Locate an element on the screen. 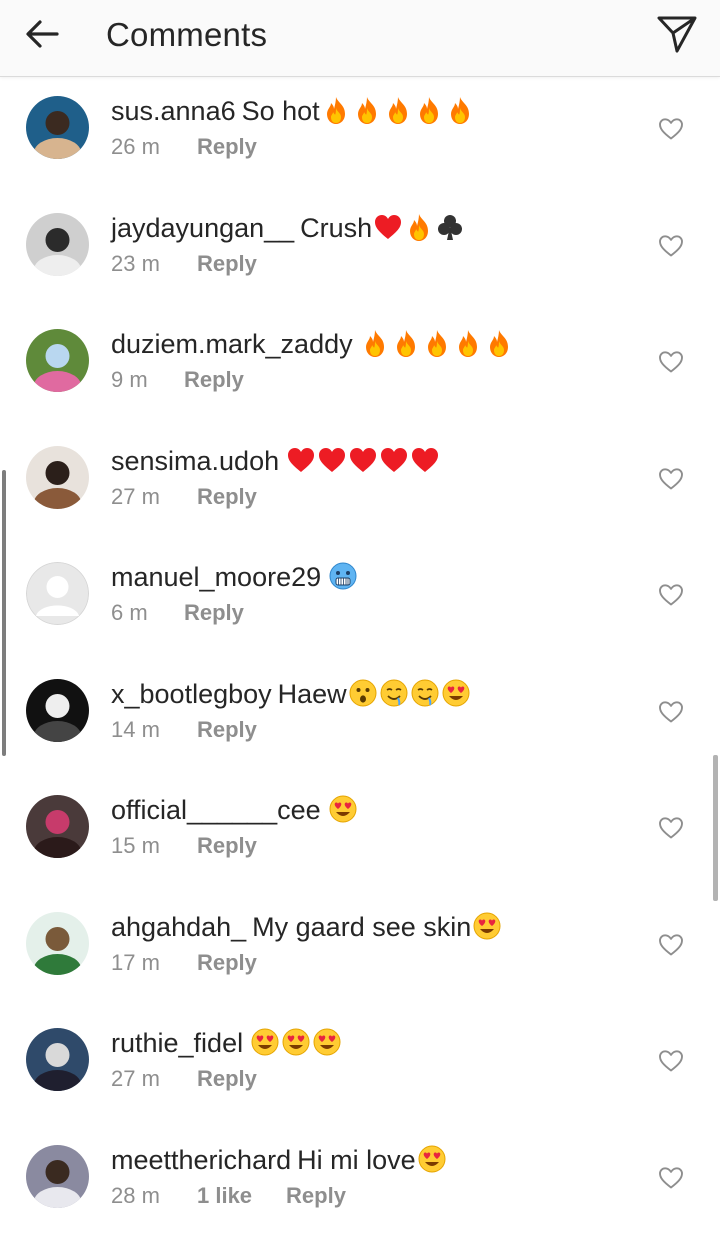 This screenshot has height=1242, width=720. like-count: 1 like is located at coordinates (224, 1195).